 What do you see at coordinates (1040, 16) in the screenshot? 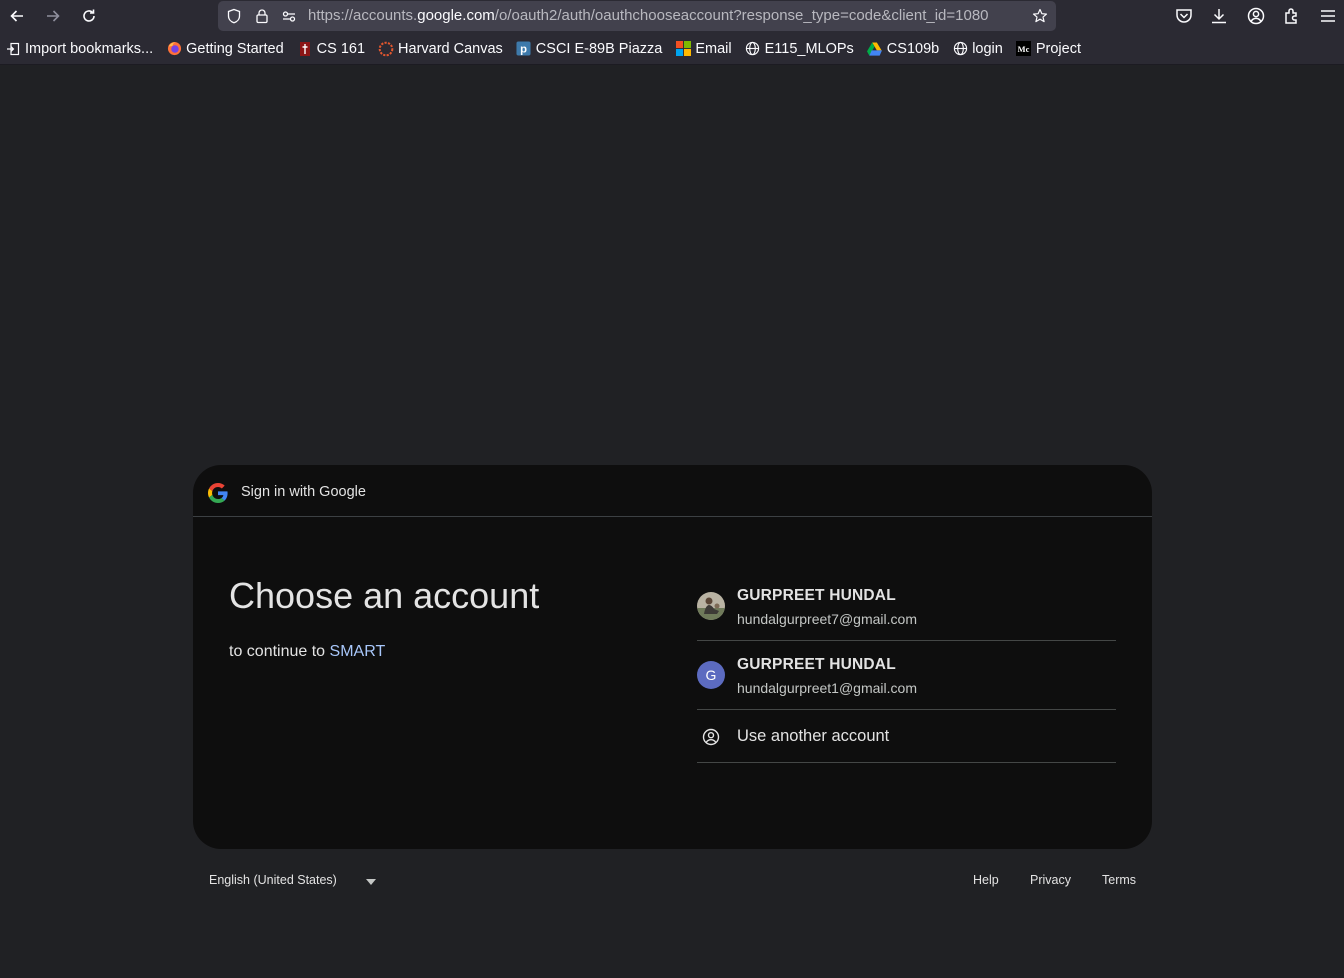
I see `star-icon` at bounding box center [1040, 16].